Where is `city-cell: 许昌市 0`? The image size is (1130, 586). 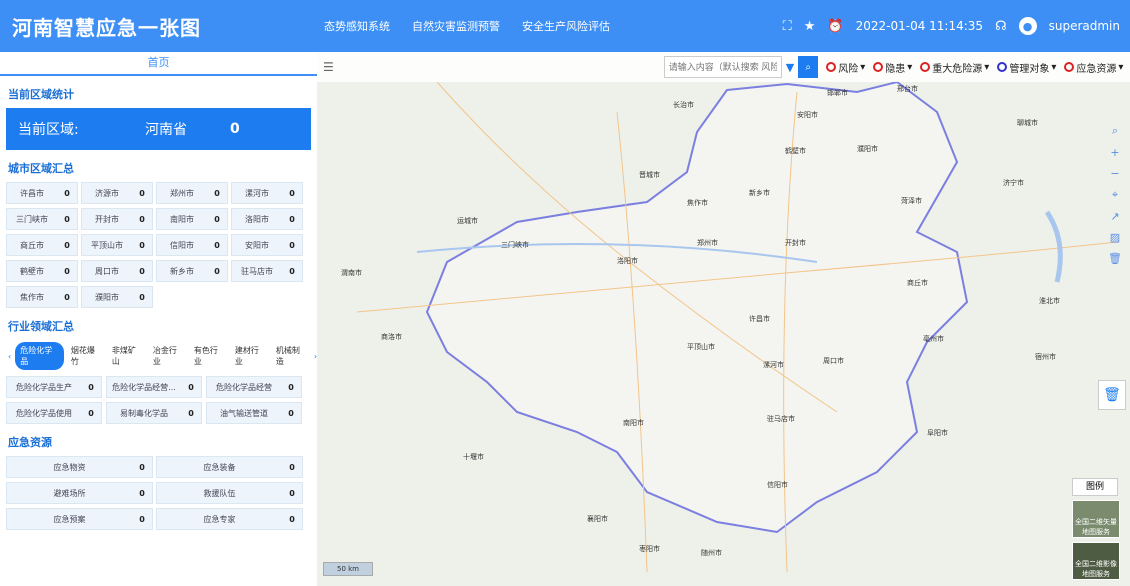 city-cell: 许昌市 0 is located at coordinates (42, 193).